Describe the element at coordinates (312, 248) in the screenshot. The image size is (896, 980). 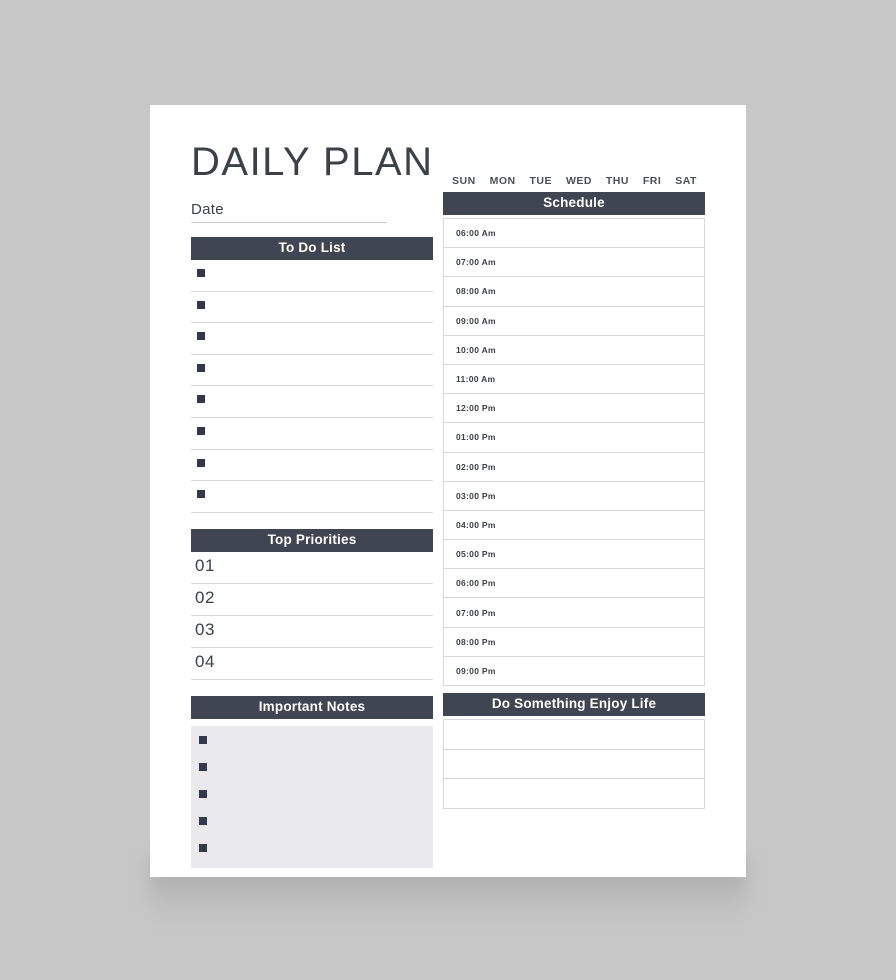
I see `todo-list-heading: To Do List` at that location.